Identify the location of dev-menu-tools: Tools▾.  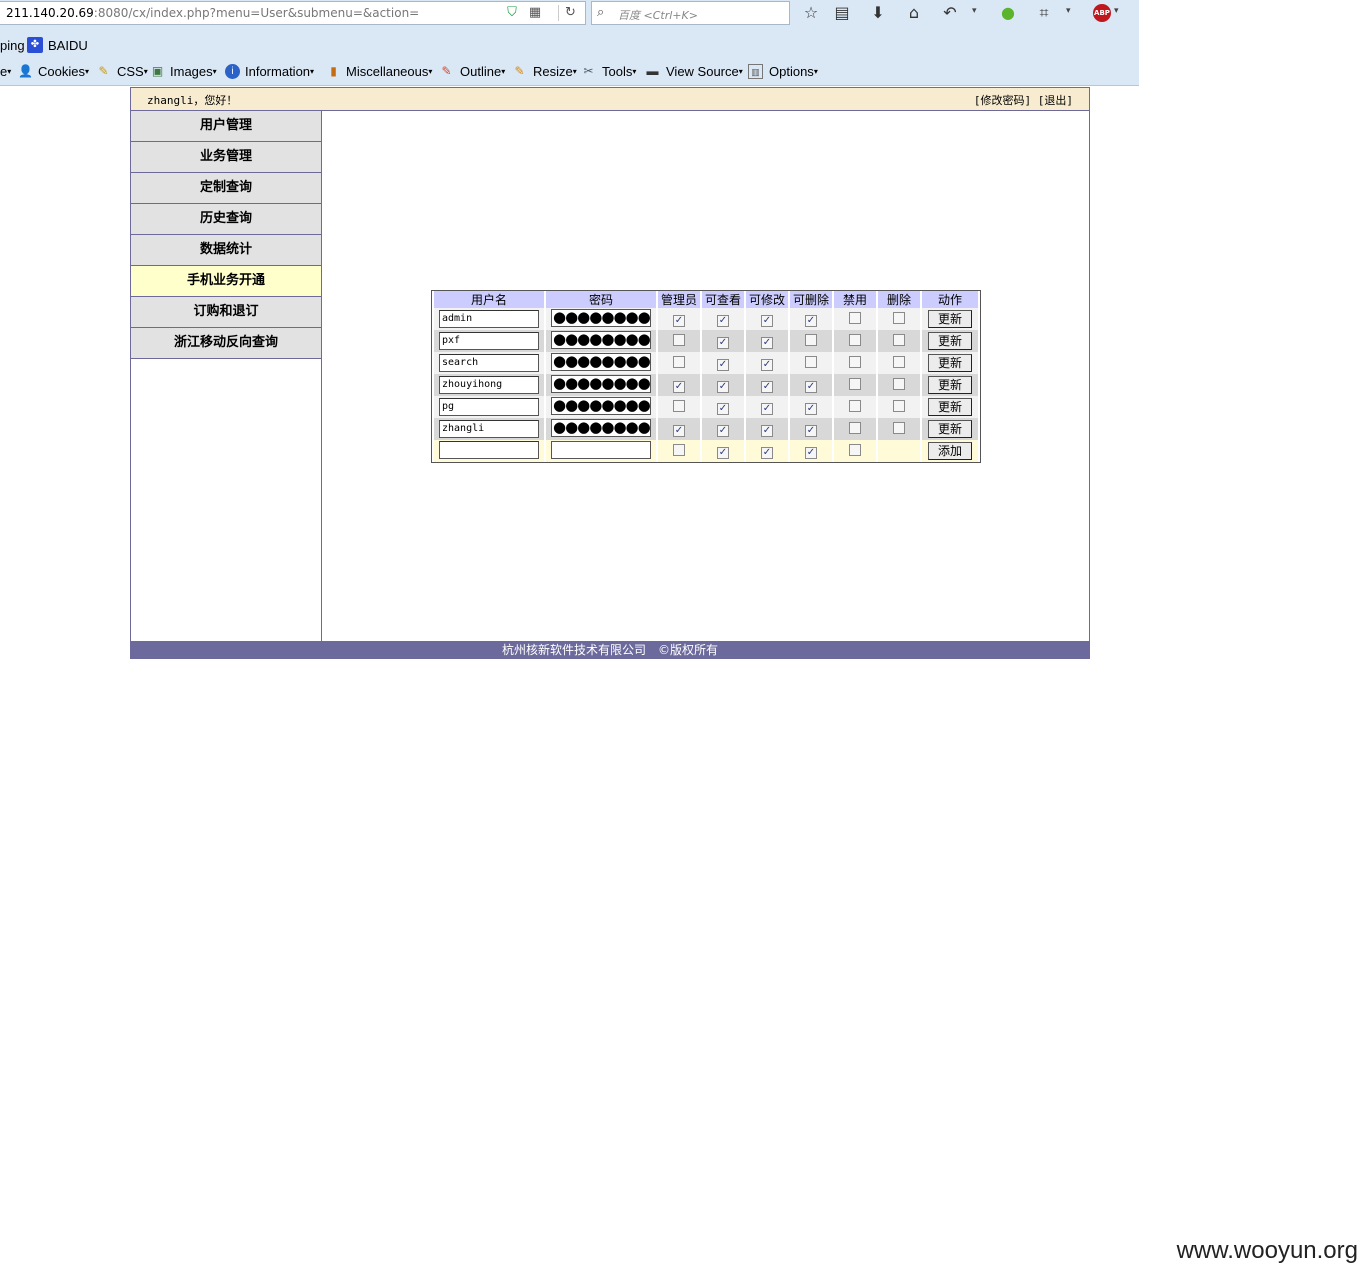
(619, 71).